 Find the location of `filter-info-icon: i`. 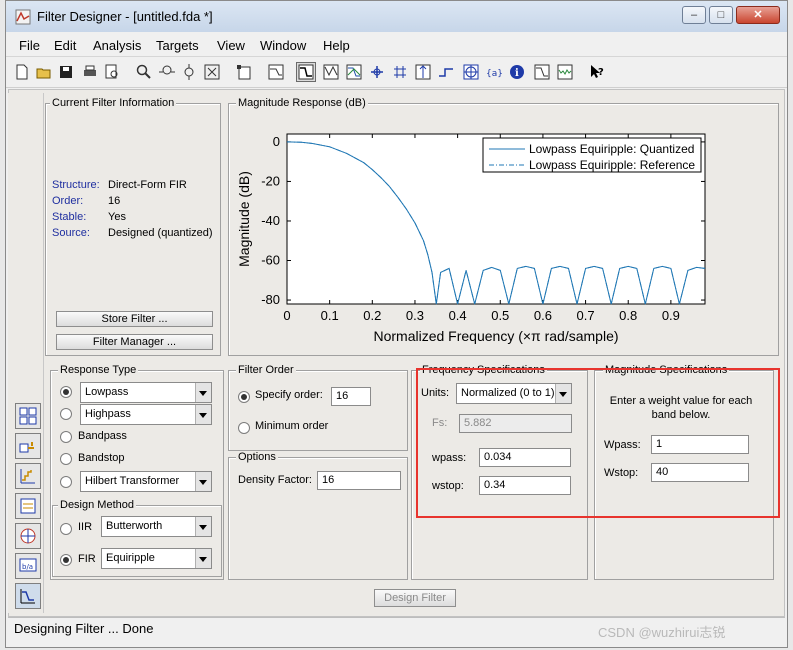

filter-info-icon: i is located at coordinates (517, 72).